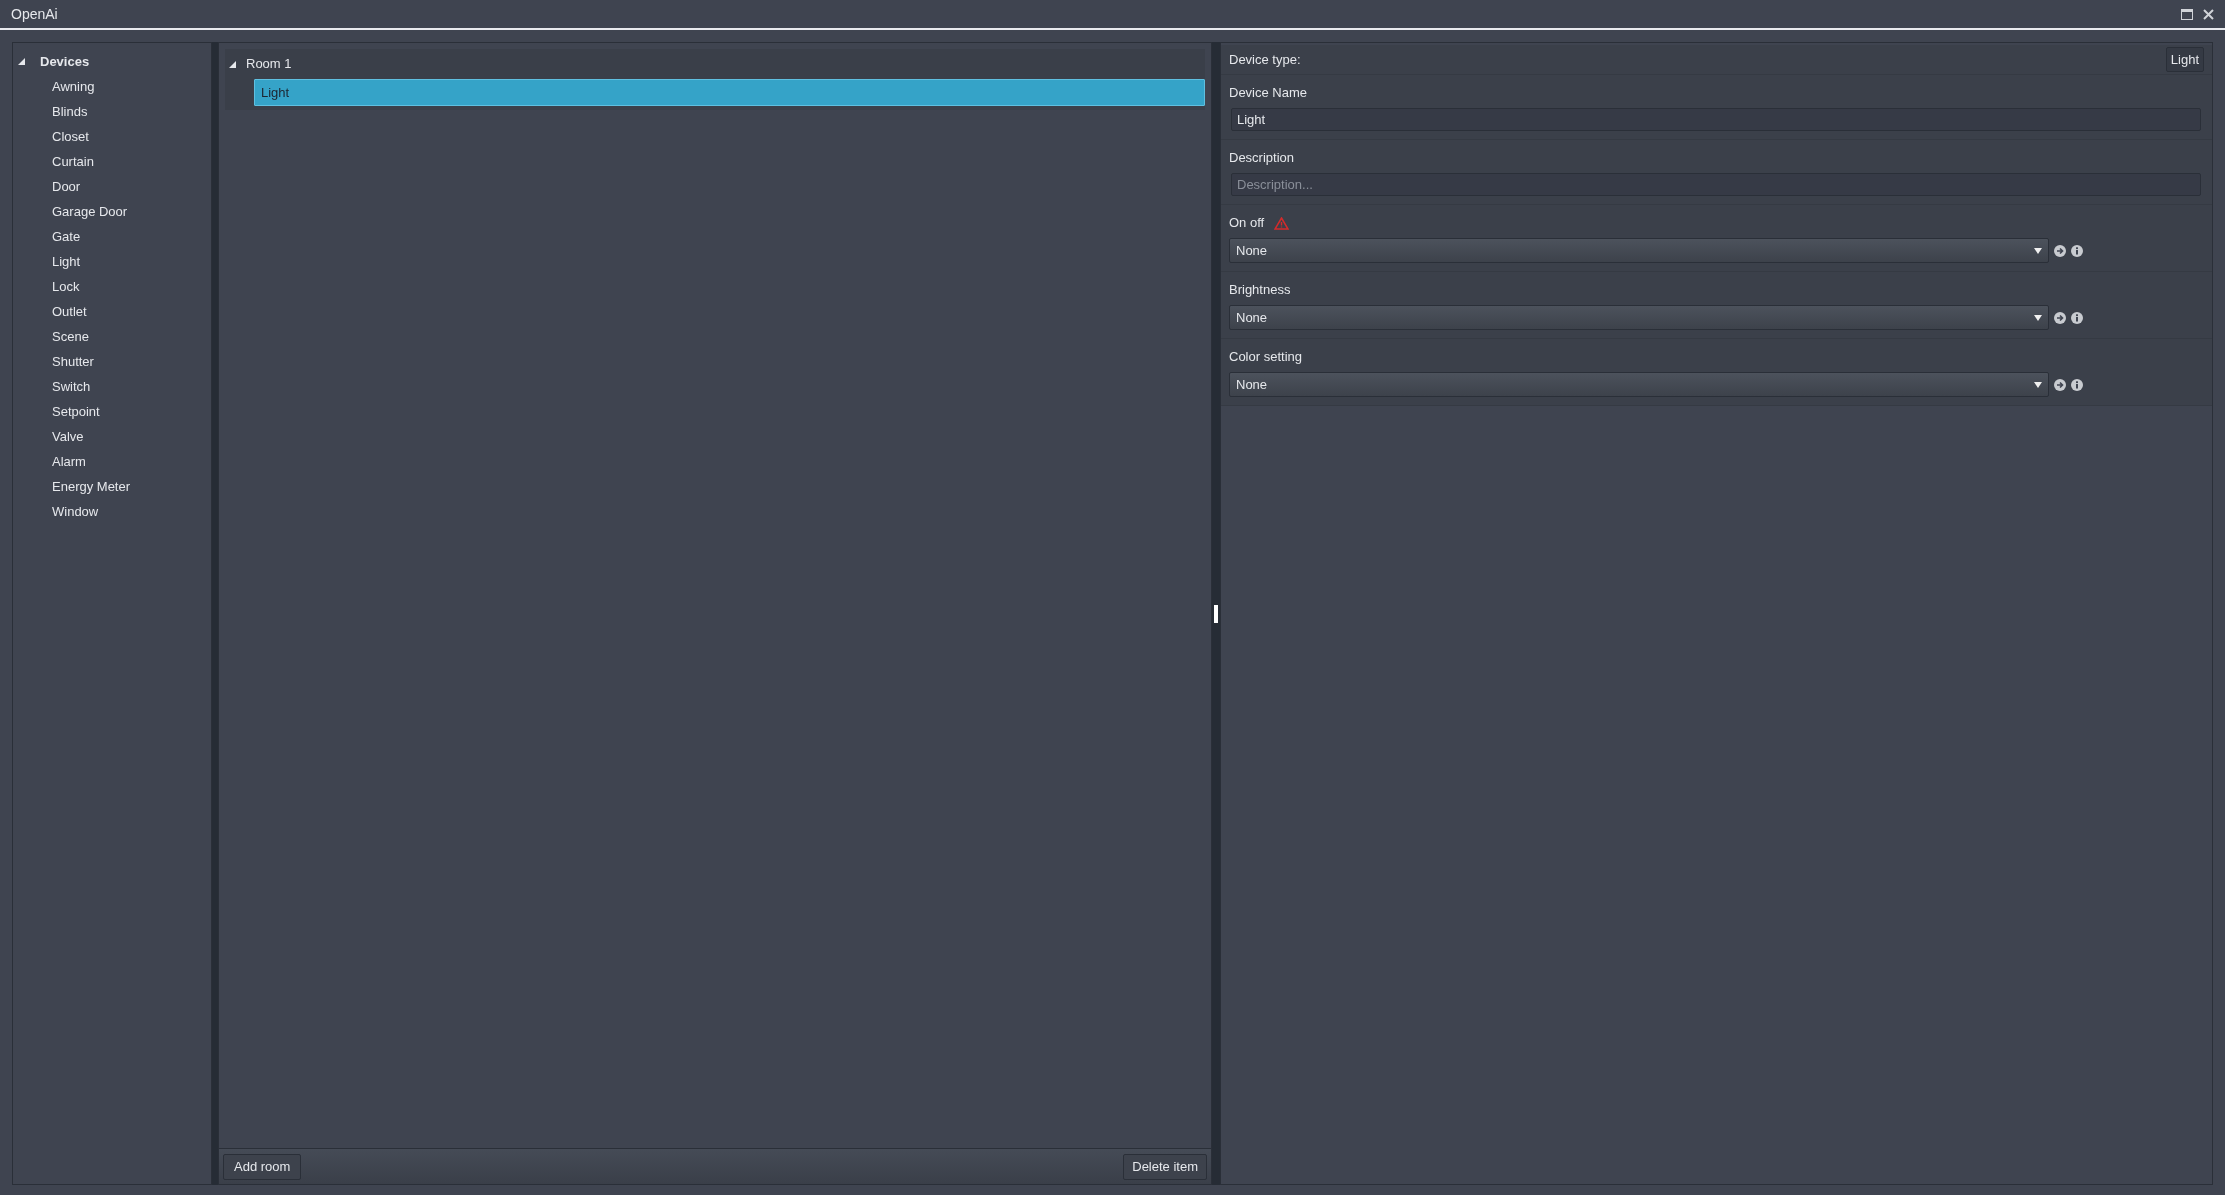  I want to click on tree-item: Alarm, so click(69, 461).